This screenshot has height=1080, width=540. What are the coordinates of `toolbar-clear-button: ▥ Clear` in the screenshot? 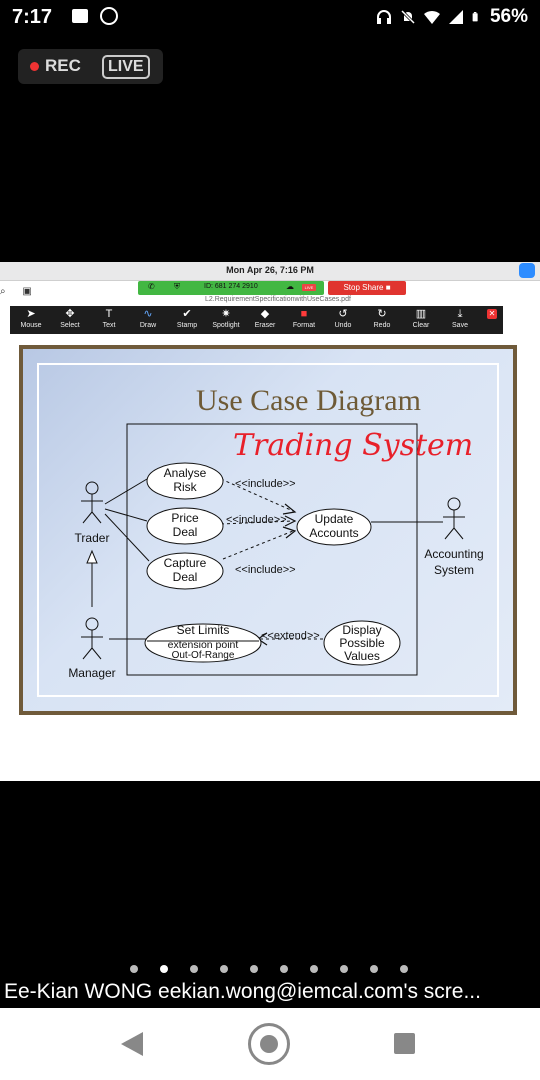 It's located at (421, 320).